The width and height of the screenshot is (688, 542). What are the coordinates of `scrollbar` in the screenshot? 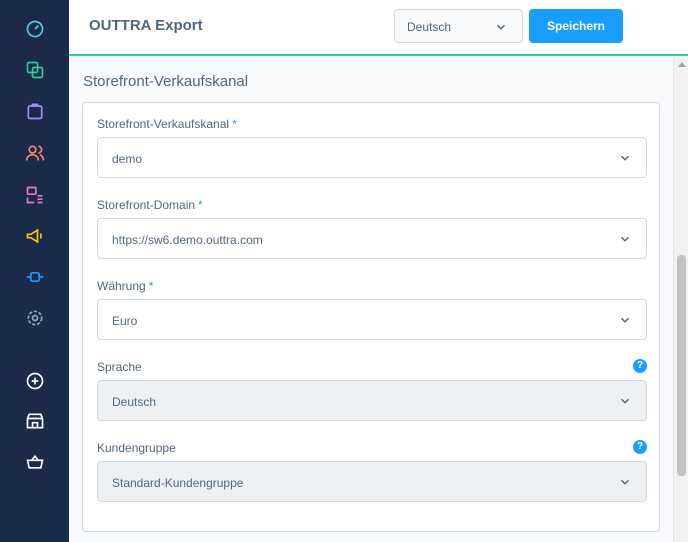 It's located at (680, 300).